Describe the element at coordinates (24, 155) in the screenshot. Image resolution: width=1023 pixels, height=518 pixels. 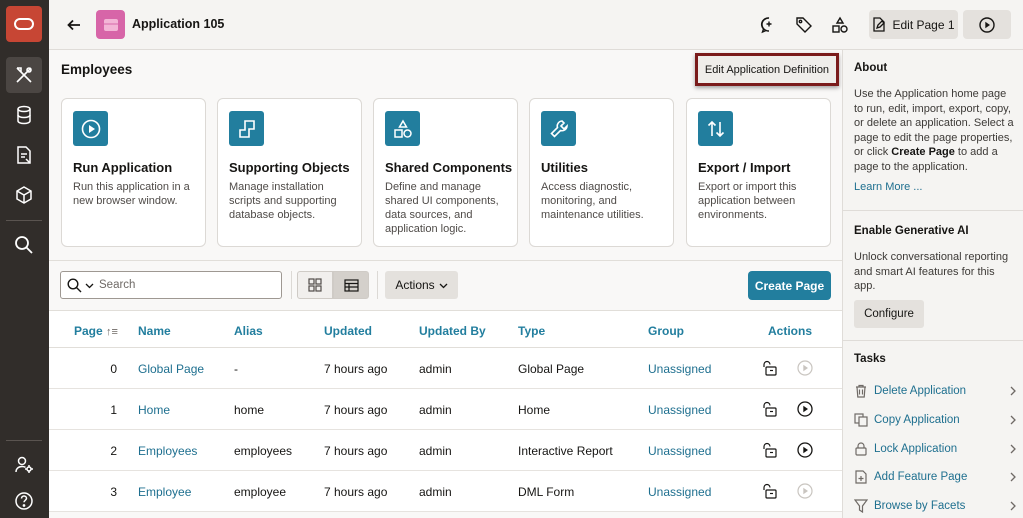
I see `team-development-icon` at that location.